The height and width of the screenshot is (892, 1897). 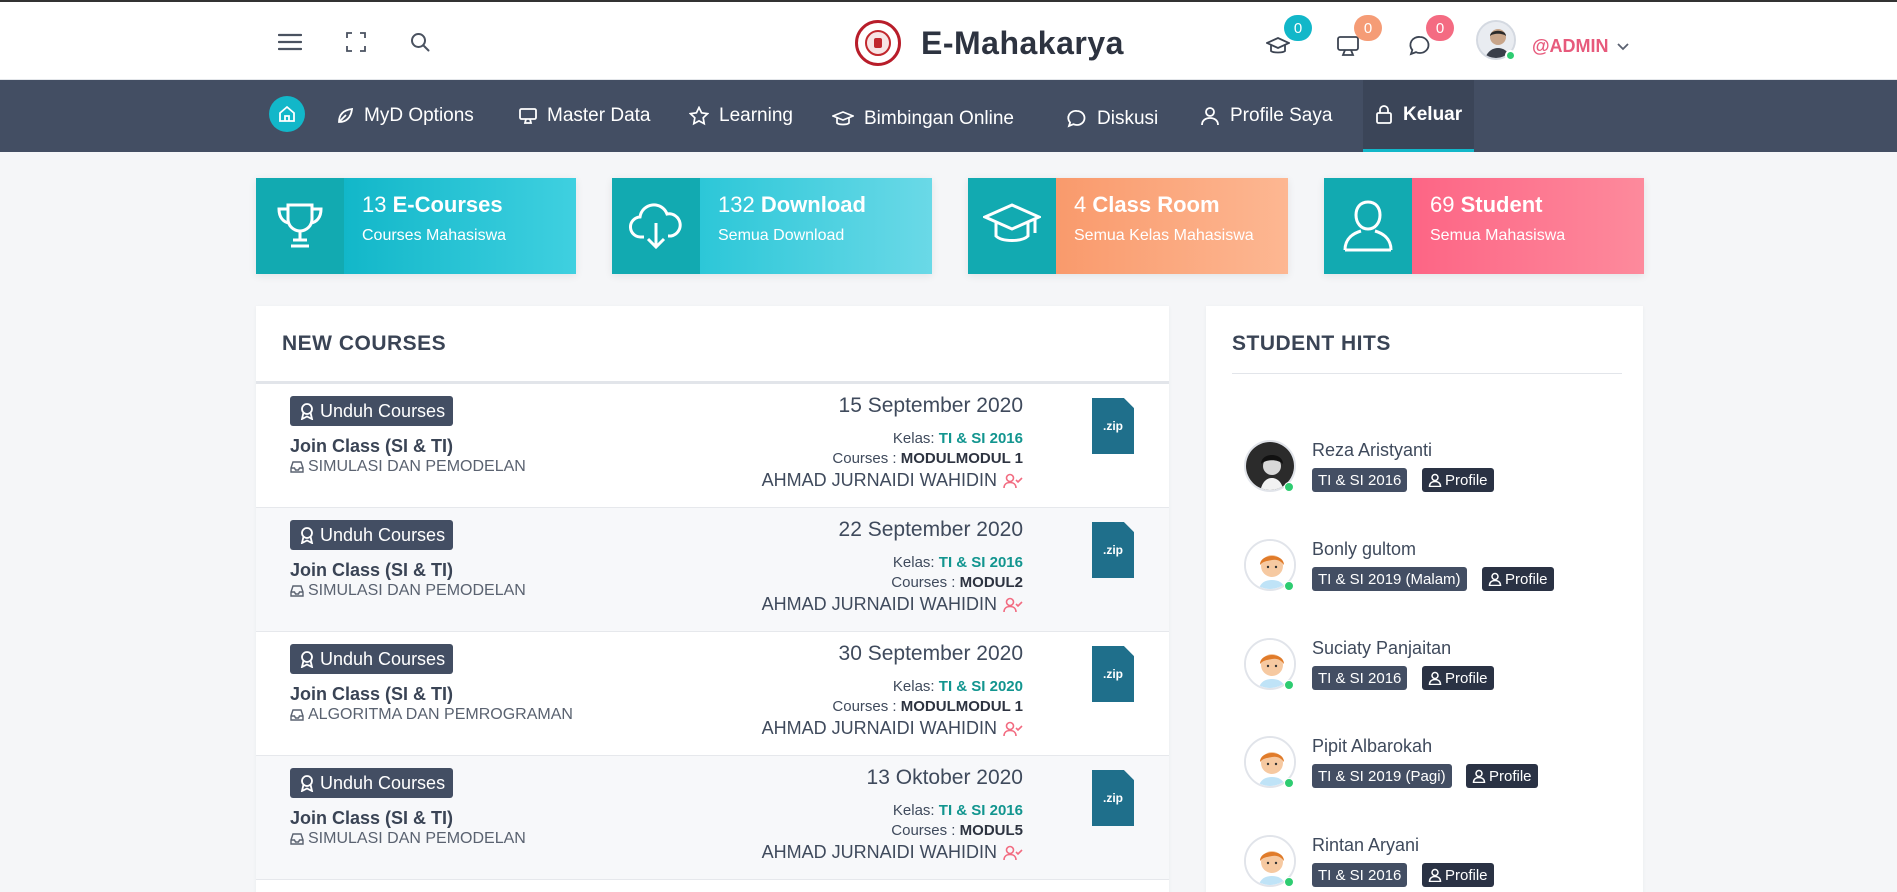 I want to click on stat-card-download: 132 Download Semua Download, so click(x=772, y=226).